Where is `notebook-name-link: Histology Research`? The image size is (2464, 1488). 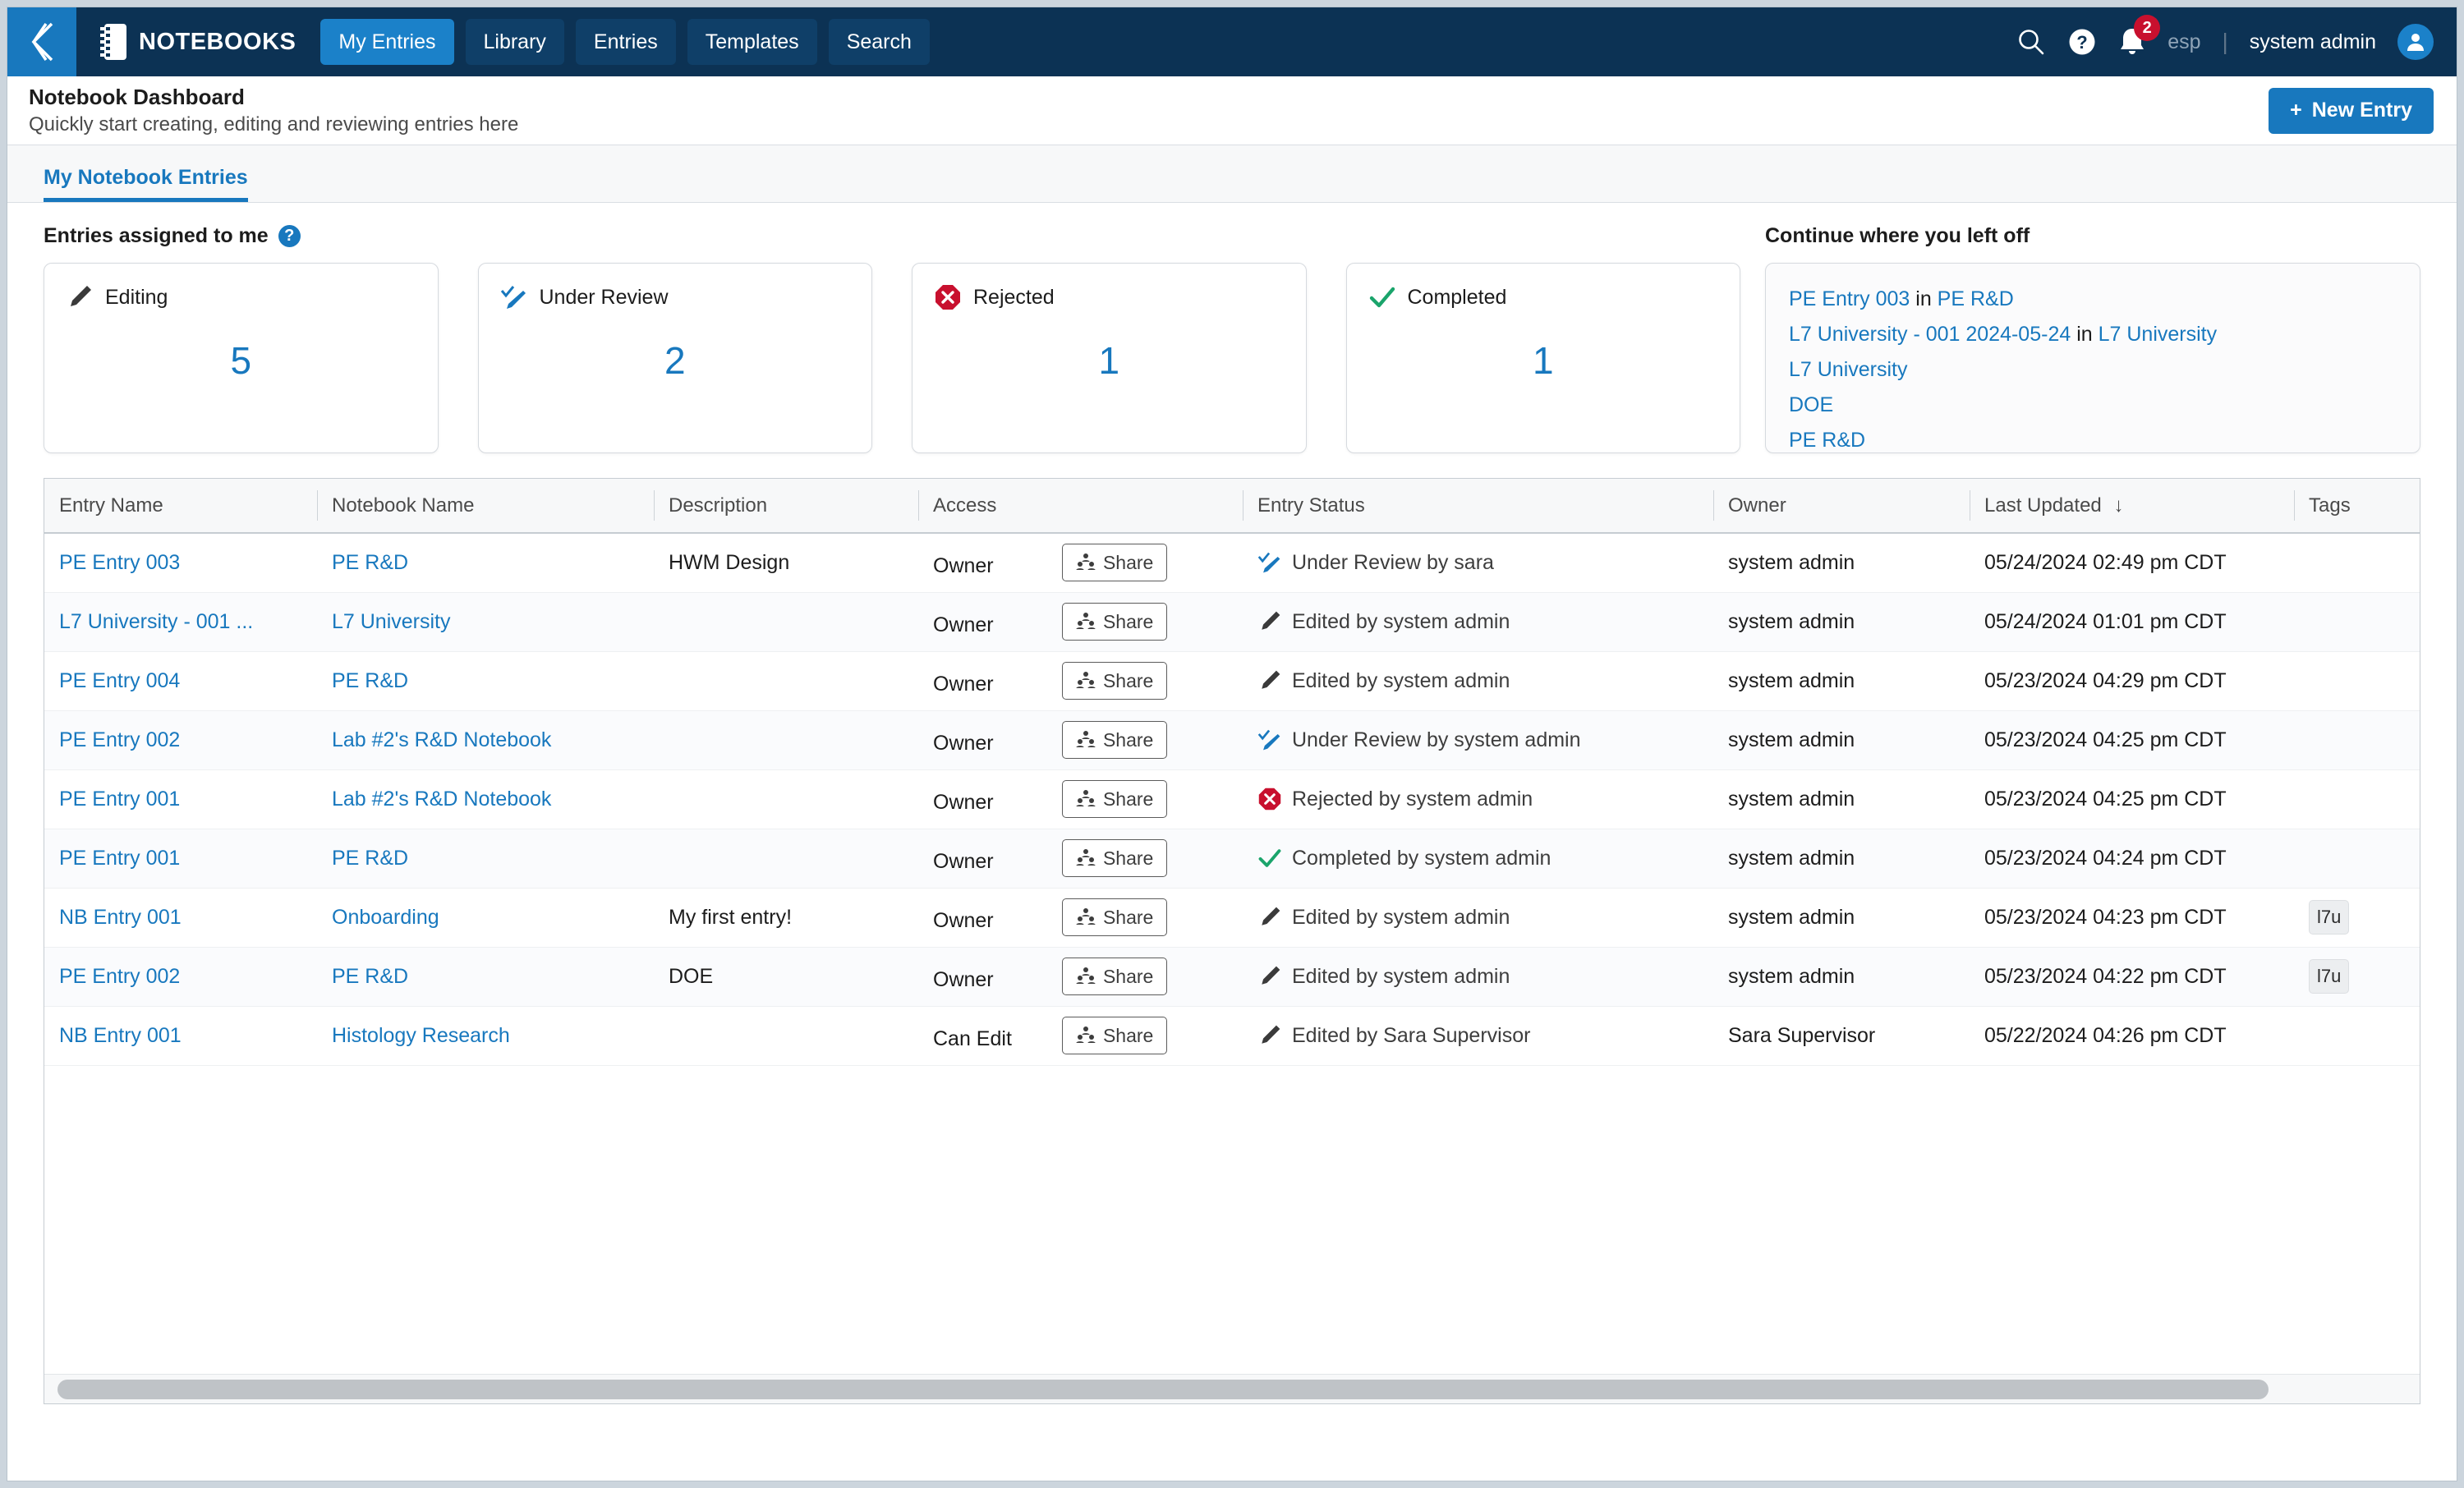 notebook-name-link: Histology Research is located at coordinates (421, 1035).